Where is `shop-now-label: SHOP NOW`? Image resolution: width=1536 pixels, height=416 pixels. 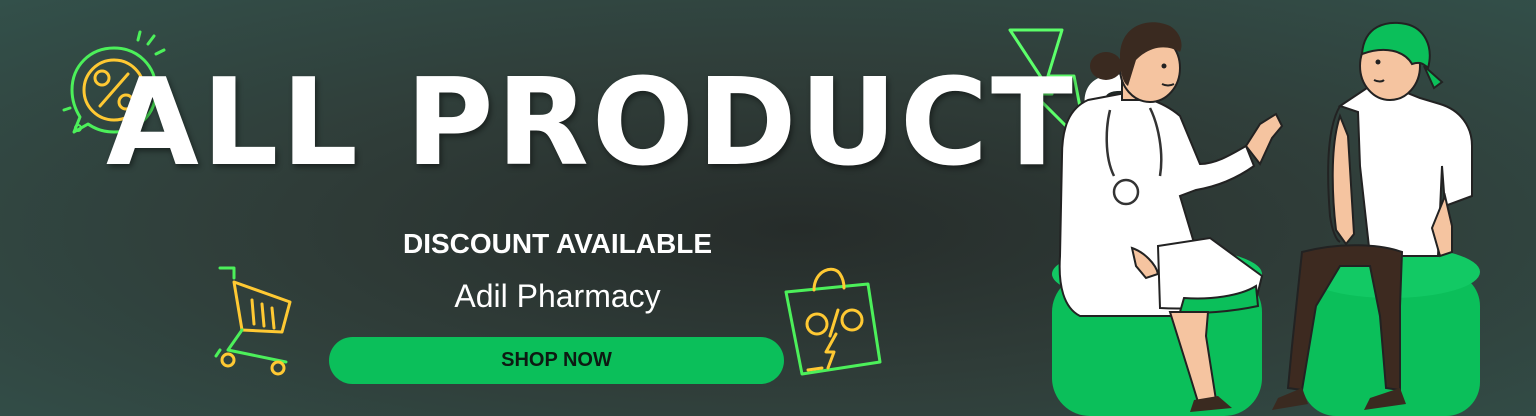
shop-now-label: SHOP NOW is located at coordinates (556, 360).